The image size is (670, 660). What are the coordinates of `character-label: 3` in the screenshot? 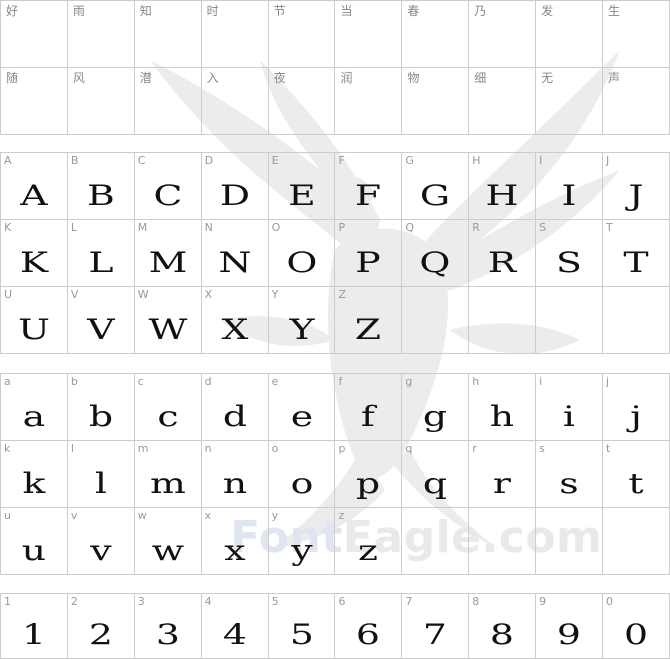 It's located at (141, 601).